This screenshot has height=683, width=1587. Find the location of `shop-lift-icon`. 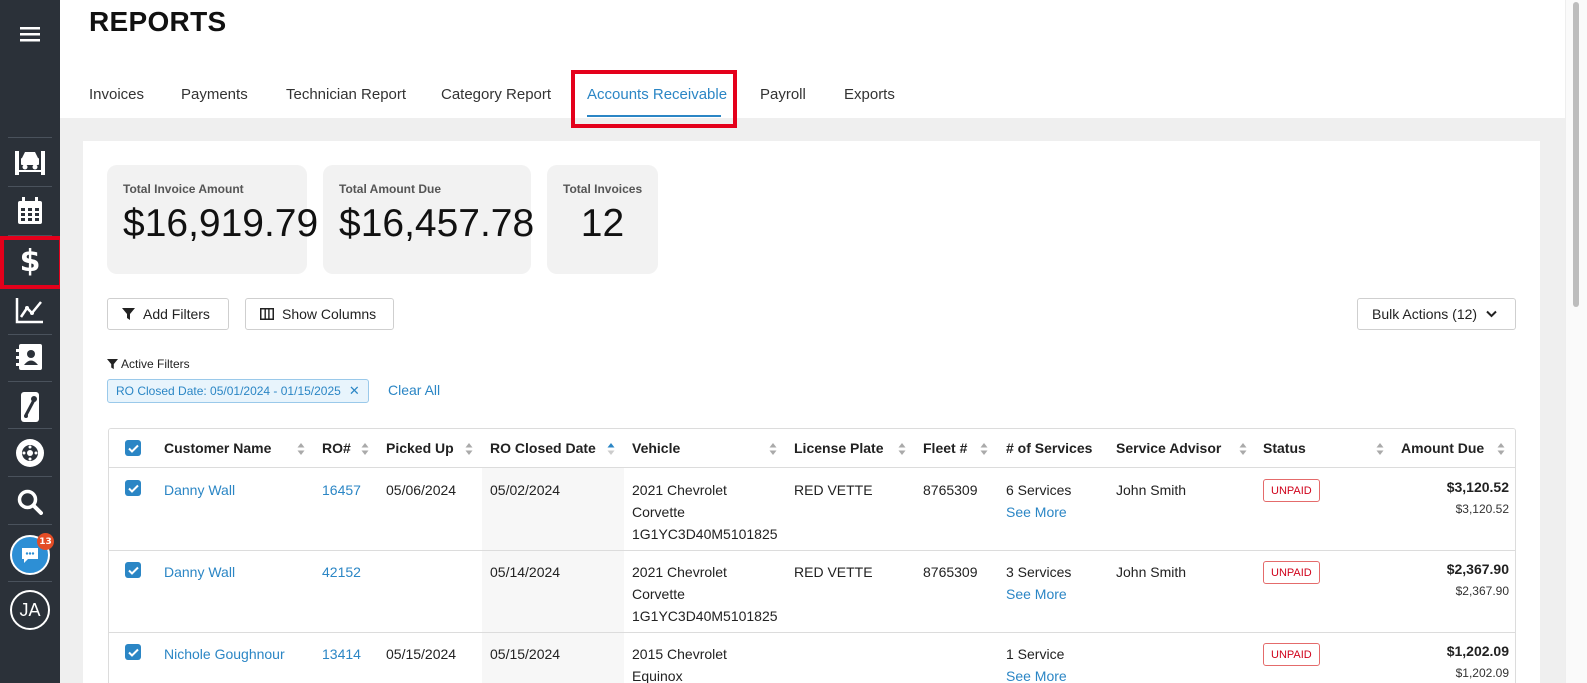

shop-lift-icon is located at coordinates (30, 163).